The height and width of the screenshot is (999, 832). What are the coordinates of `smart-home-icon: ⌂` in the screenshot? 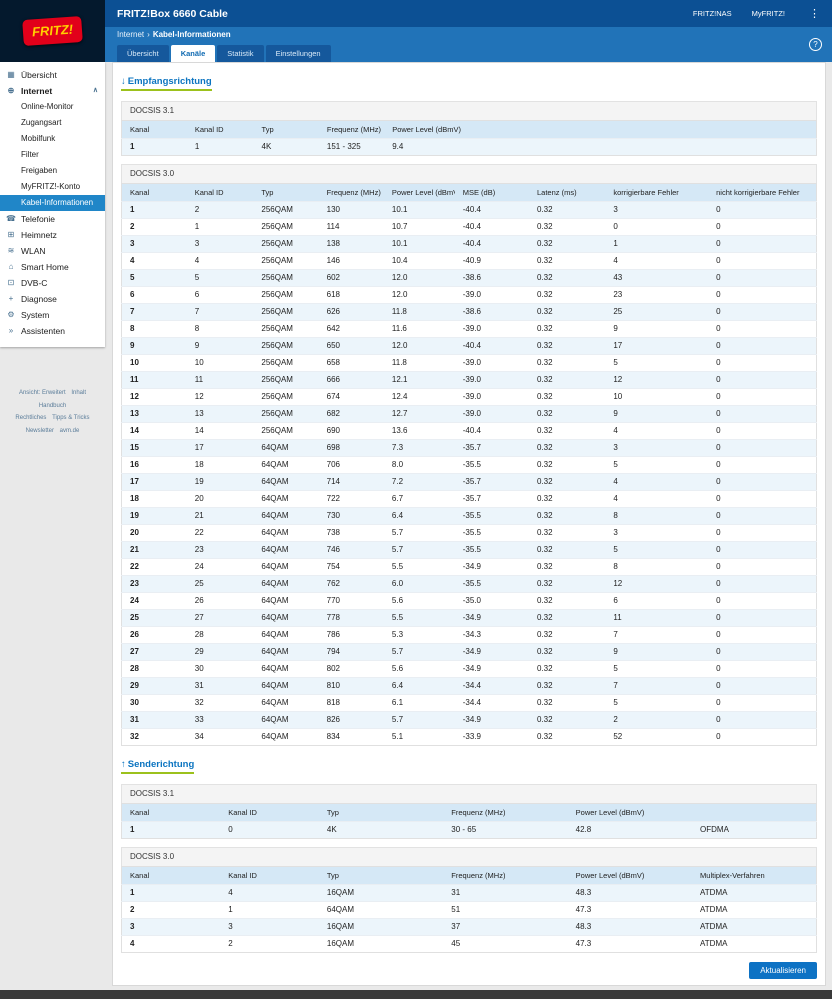 It's located at (11, 266).